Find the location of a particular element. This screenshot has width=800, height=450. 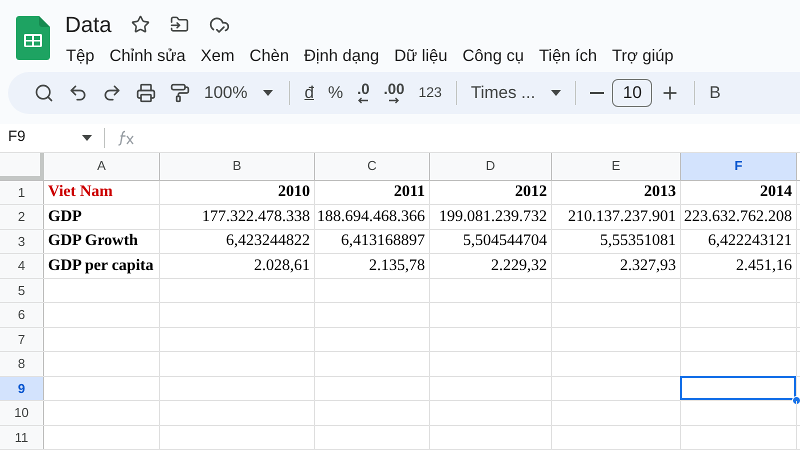

fill-handle is located at coordinates (796, 400).